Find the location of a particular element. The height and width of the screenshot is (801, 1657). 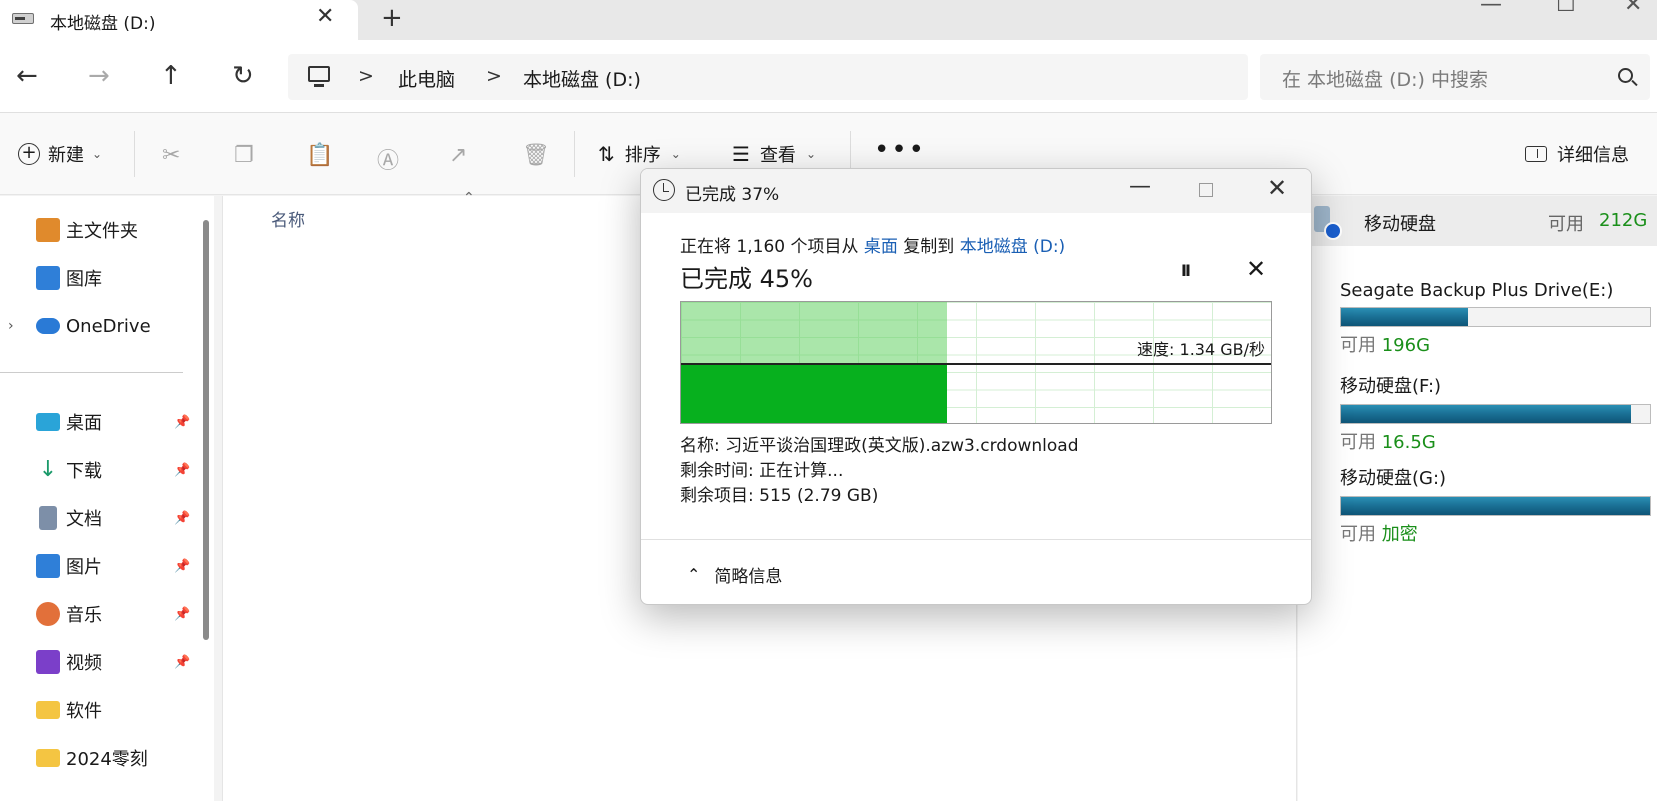

sort-label: 排序 is located at coordinates (642, 155).